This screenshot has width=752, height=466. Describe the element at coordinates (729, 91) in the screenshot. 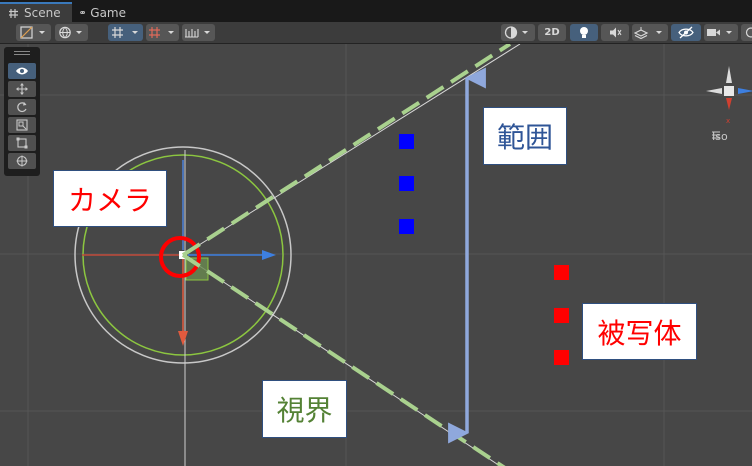

I see `gizmo-center-cube` at that location.